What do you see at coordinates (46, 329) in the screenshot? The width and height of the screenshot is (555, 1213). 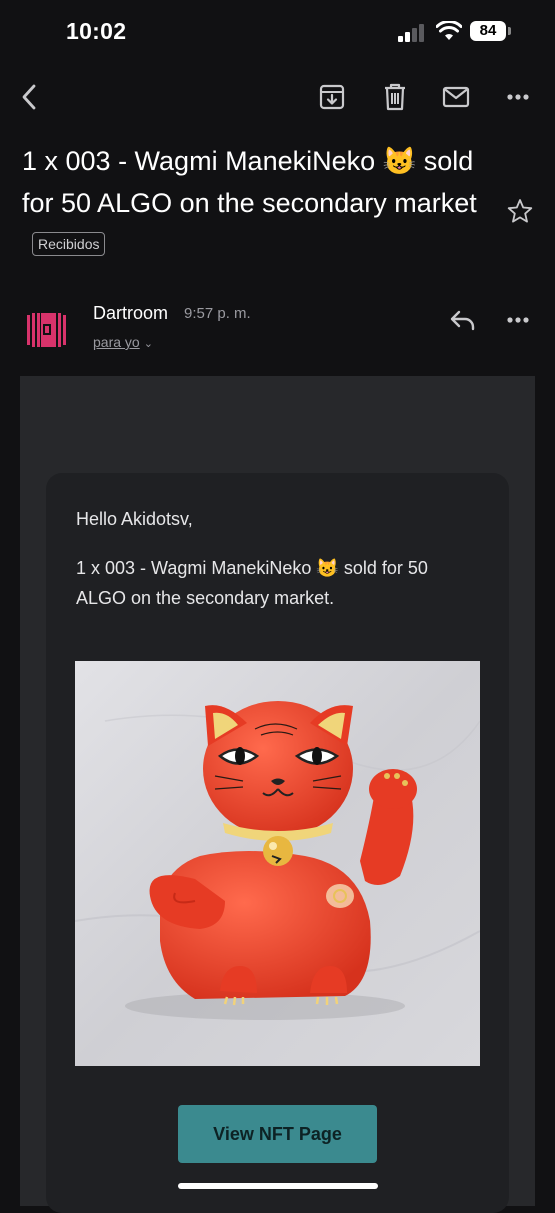 I see `sender-avatar` at bounding box center [46, 329].